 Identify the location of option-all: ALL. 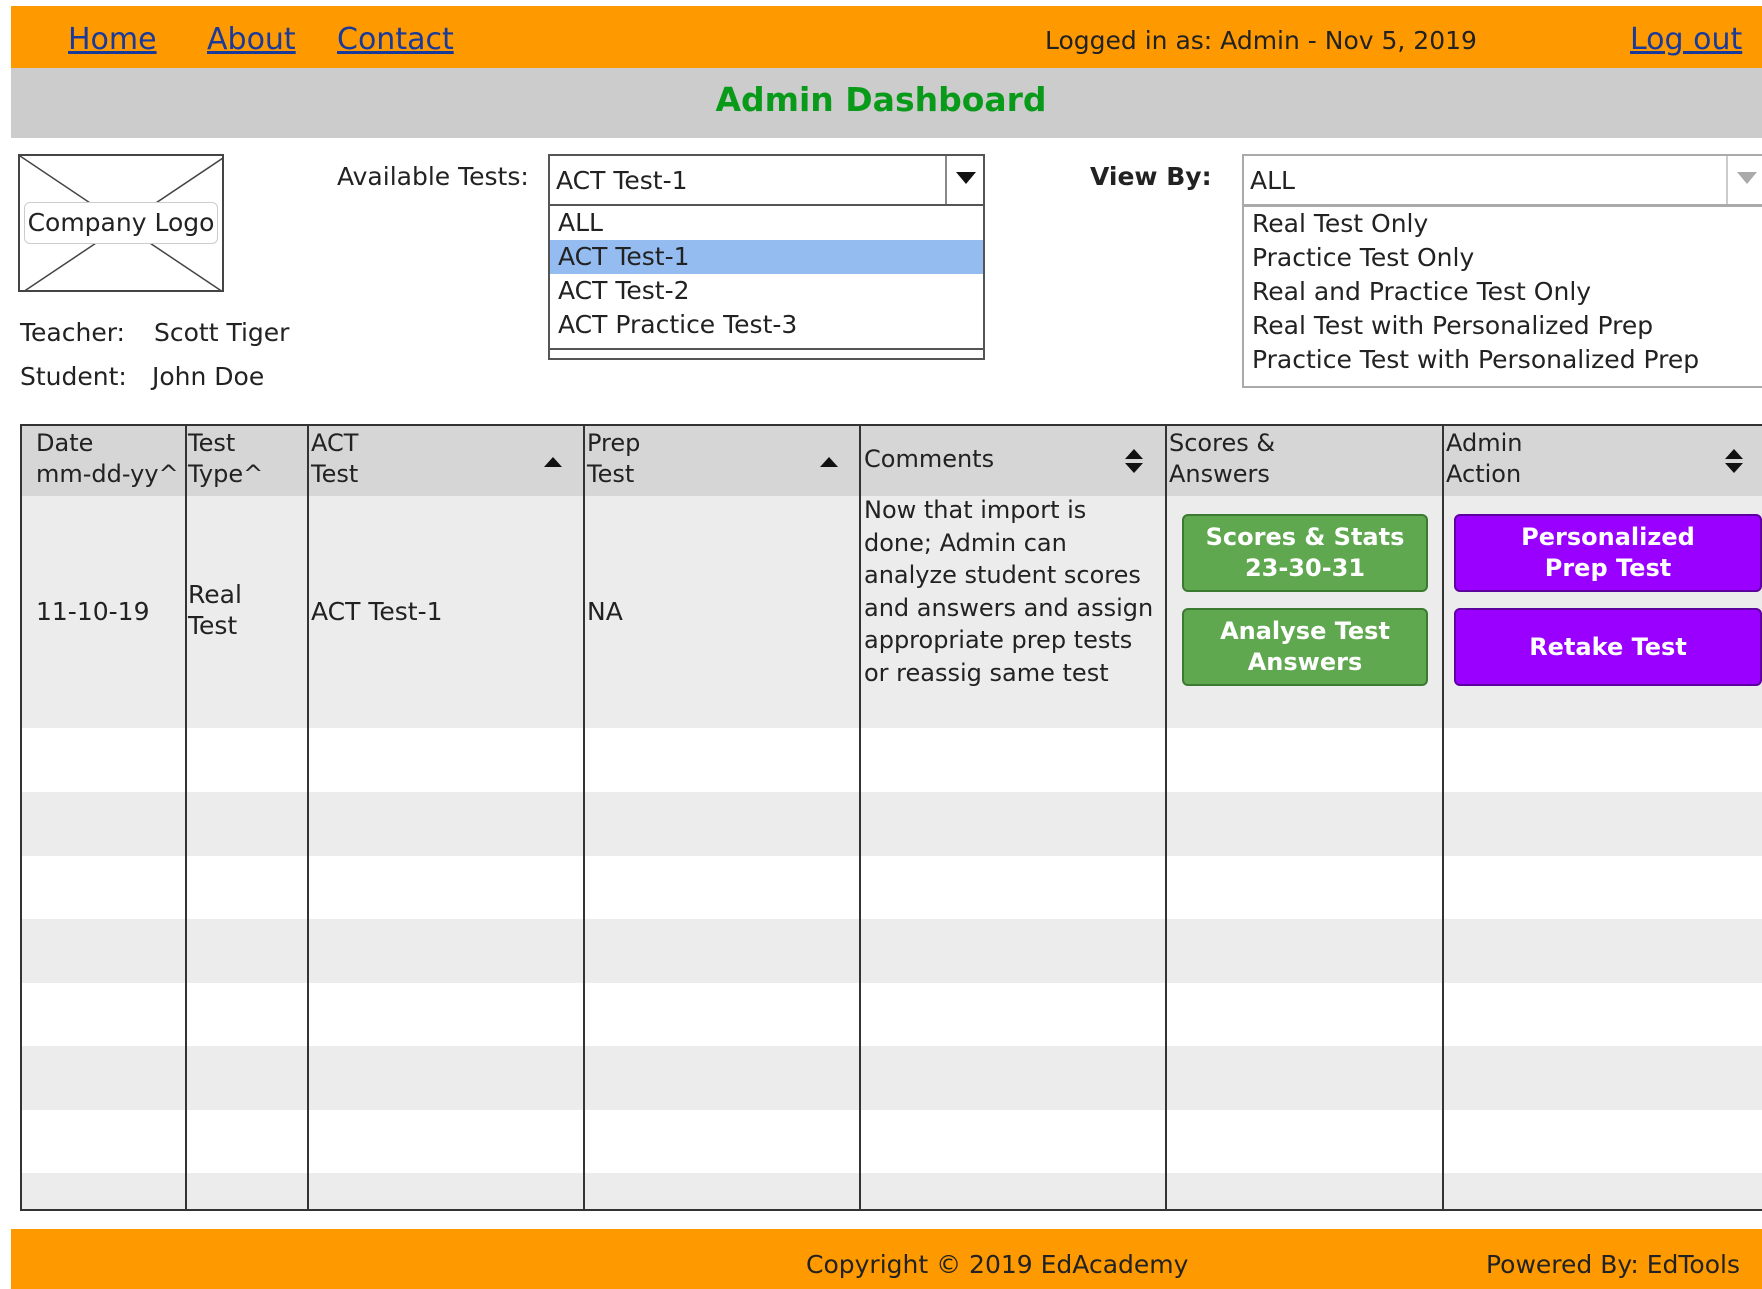
(766, 223).